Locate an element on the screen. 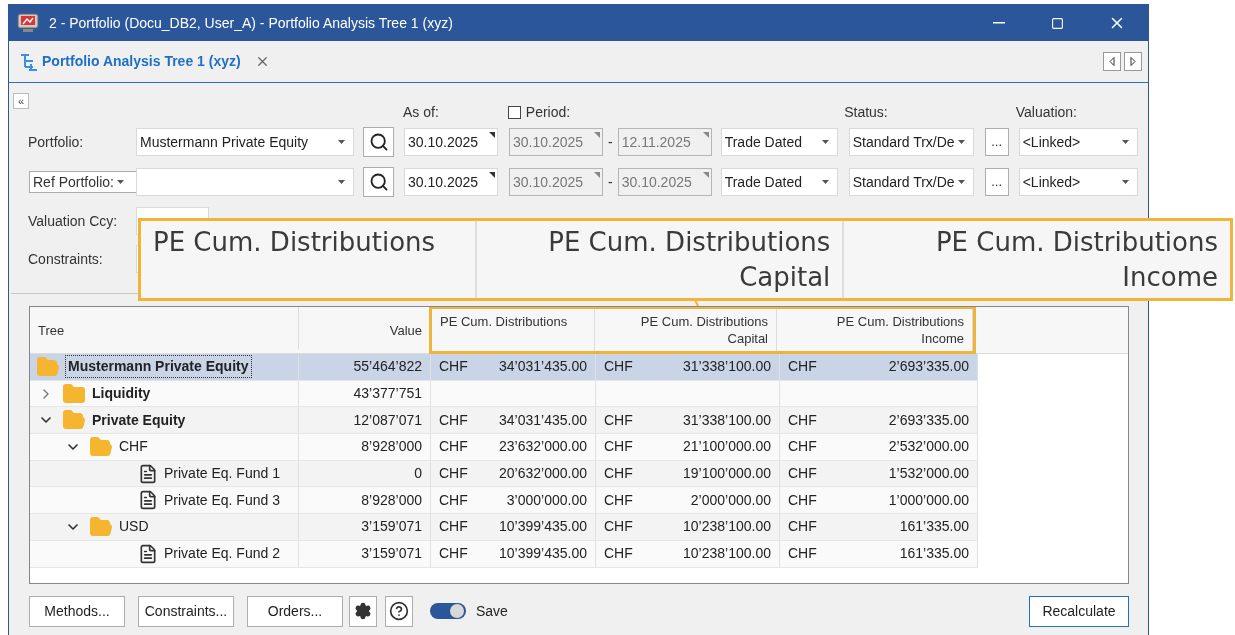 This screenshot has width=1235, height=635. field-label: Constraints: is located at coordinates (65, 259).